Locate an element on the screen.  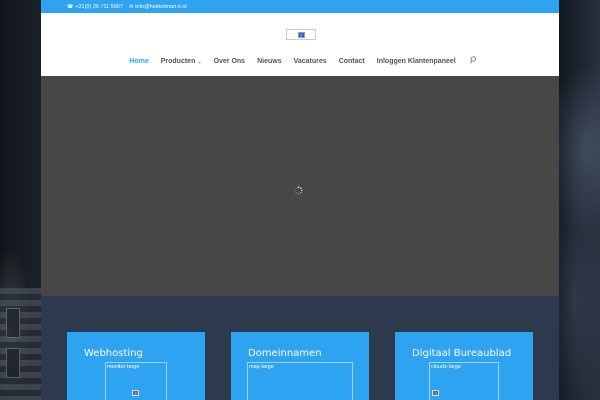
service-card-webhosting: Webhosting monitor-large ? is located at coordinates (136, 366).